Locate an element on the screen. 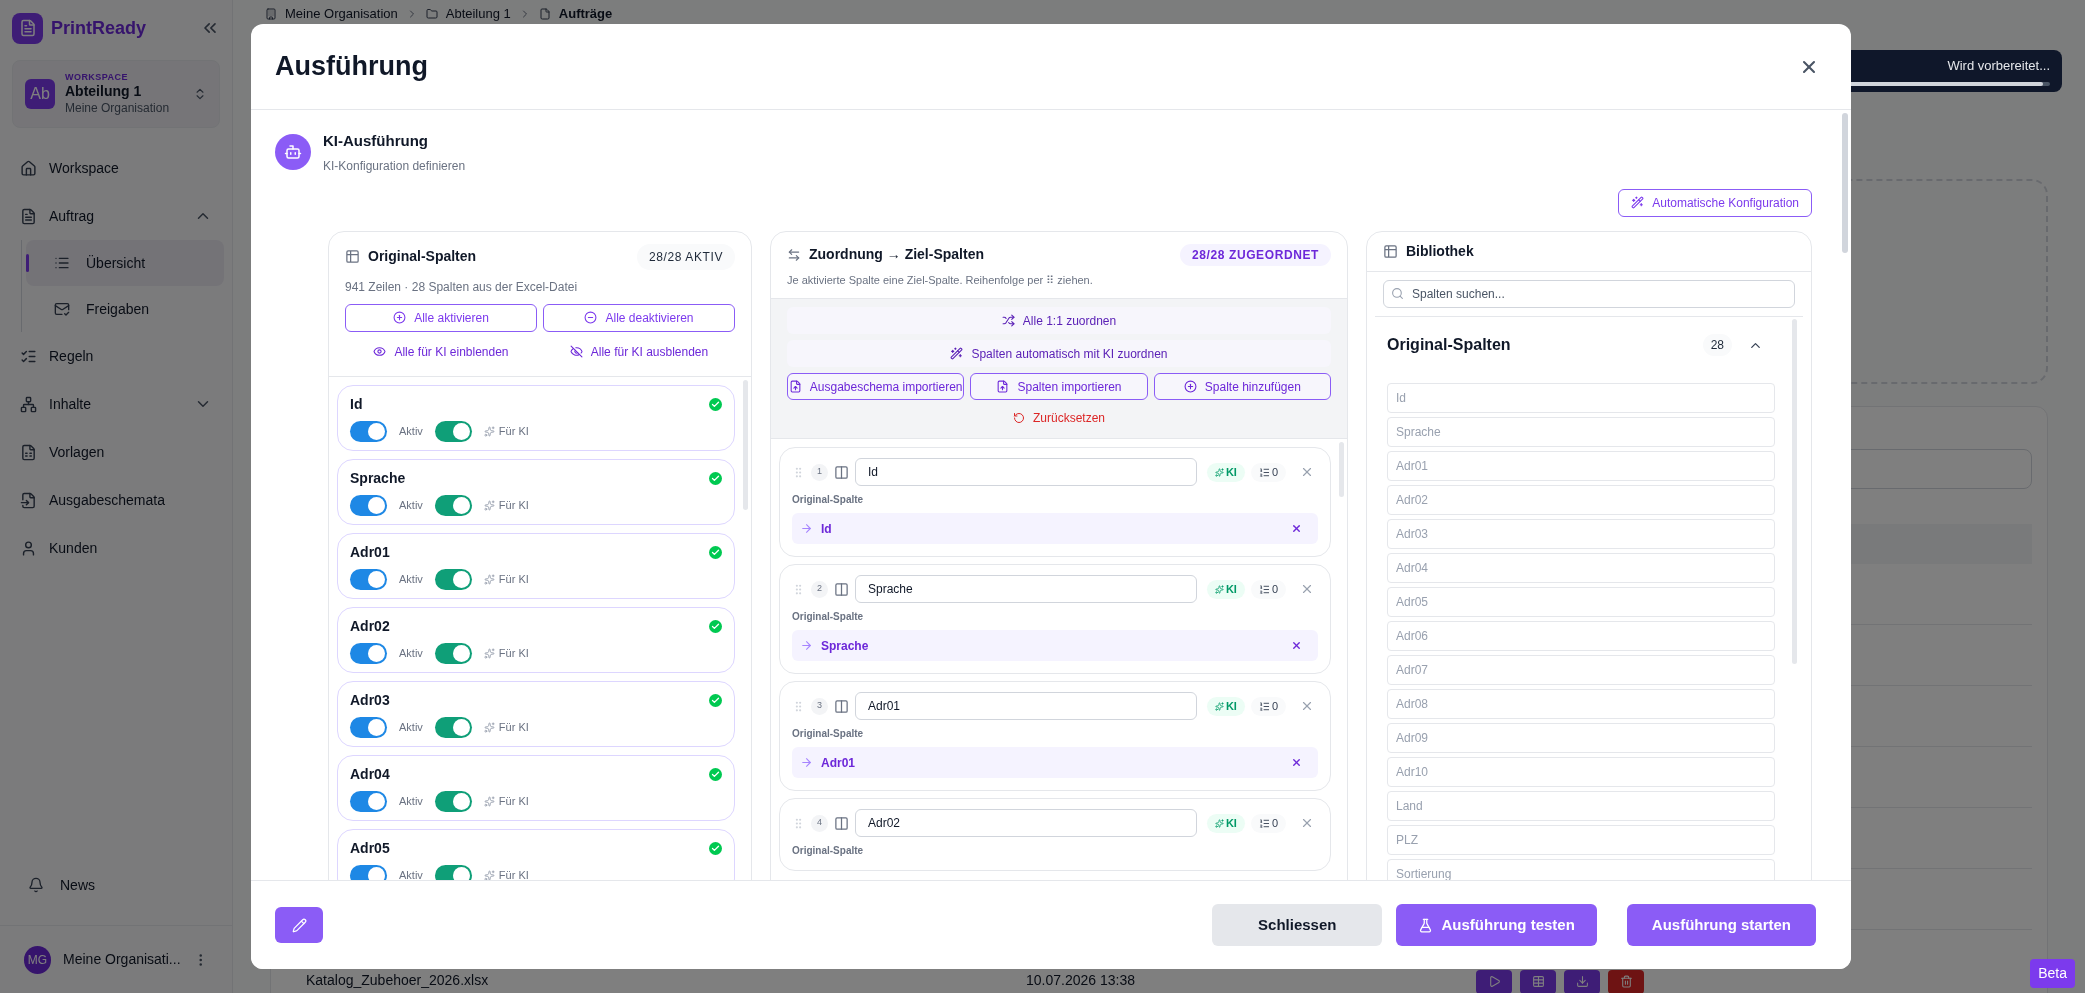 Image resolution: width=2085 pixels, height=993 pixels. test-button: Ausführung testen is located at coordinates (1496, 925).